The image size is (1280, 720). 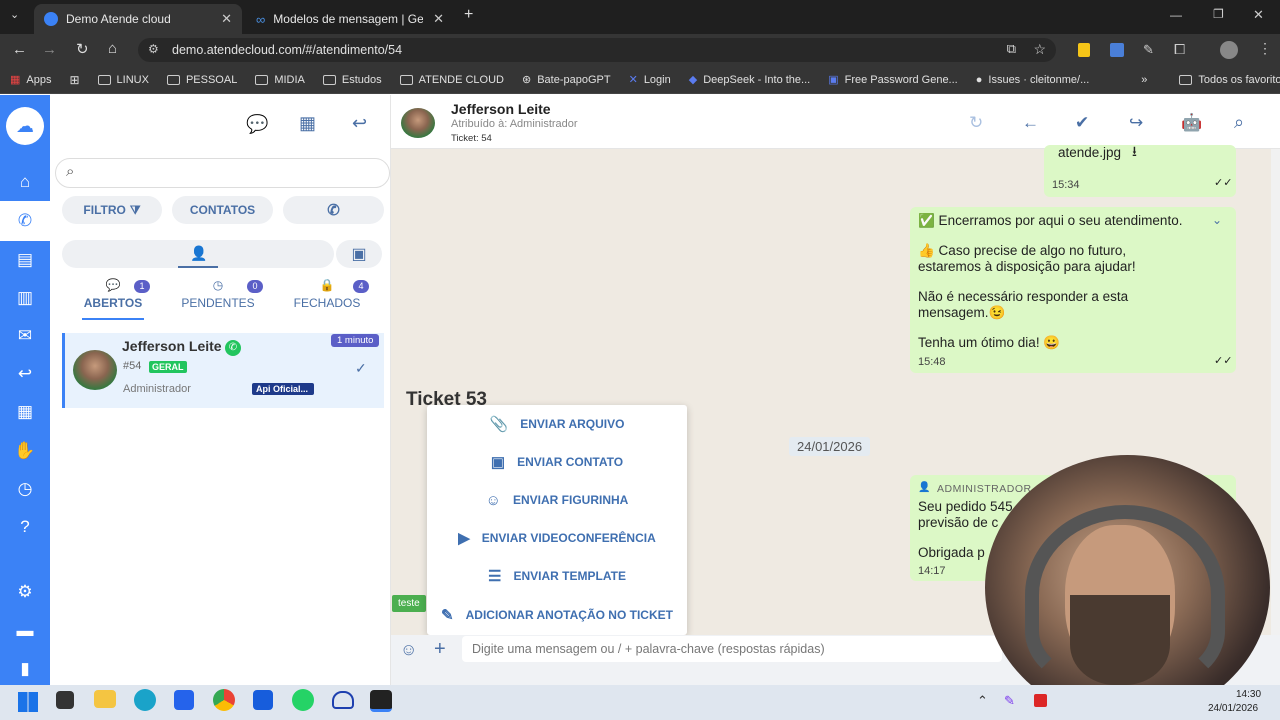 What do you see at coordinates (327, 294) in the screenshot?
I see `tab-closed: 🔒 4 FECHADOS` at bounding box center [327, 294].